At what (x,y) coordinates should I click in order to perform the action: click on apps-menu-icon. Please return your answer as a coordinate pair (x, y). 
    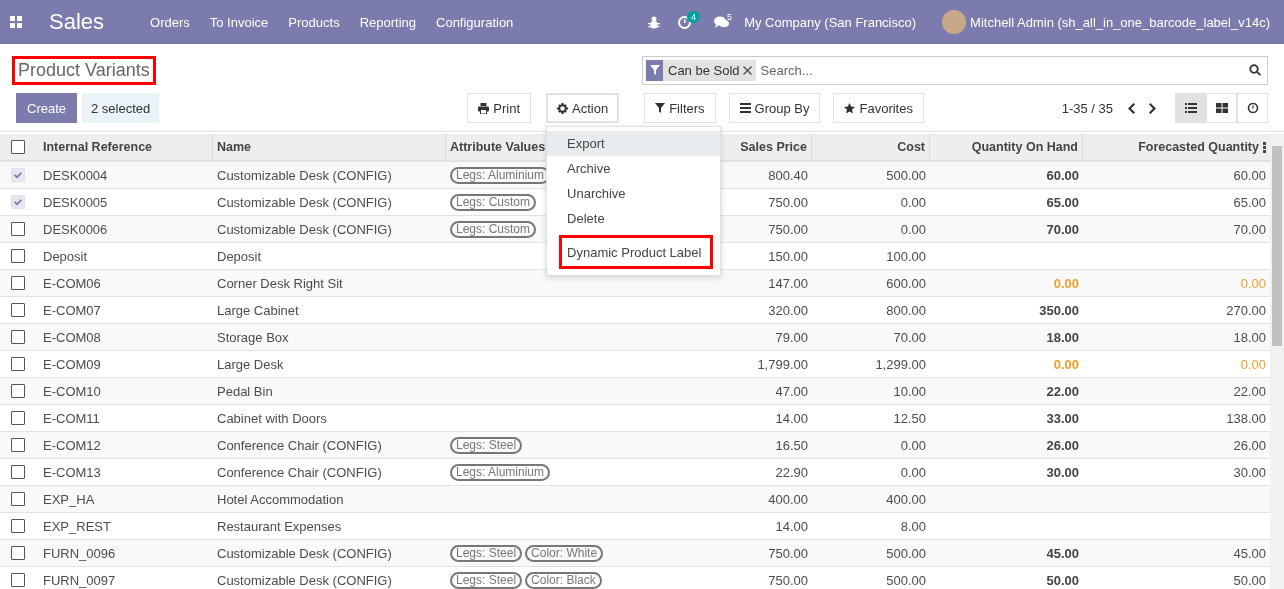
    Looking at the image, I should click on (16, 22).